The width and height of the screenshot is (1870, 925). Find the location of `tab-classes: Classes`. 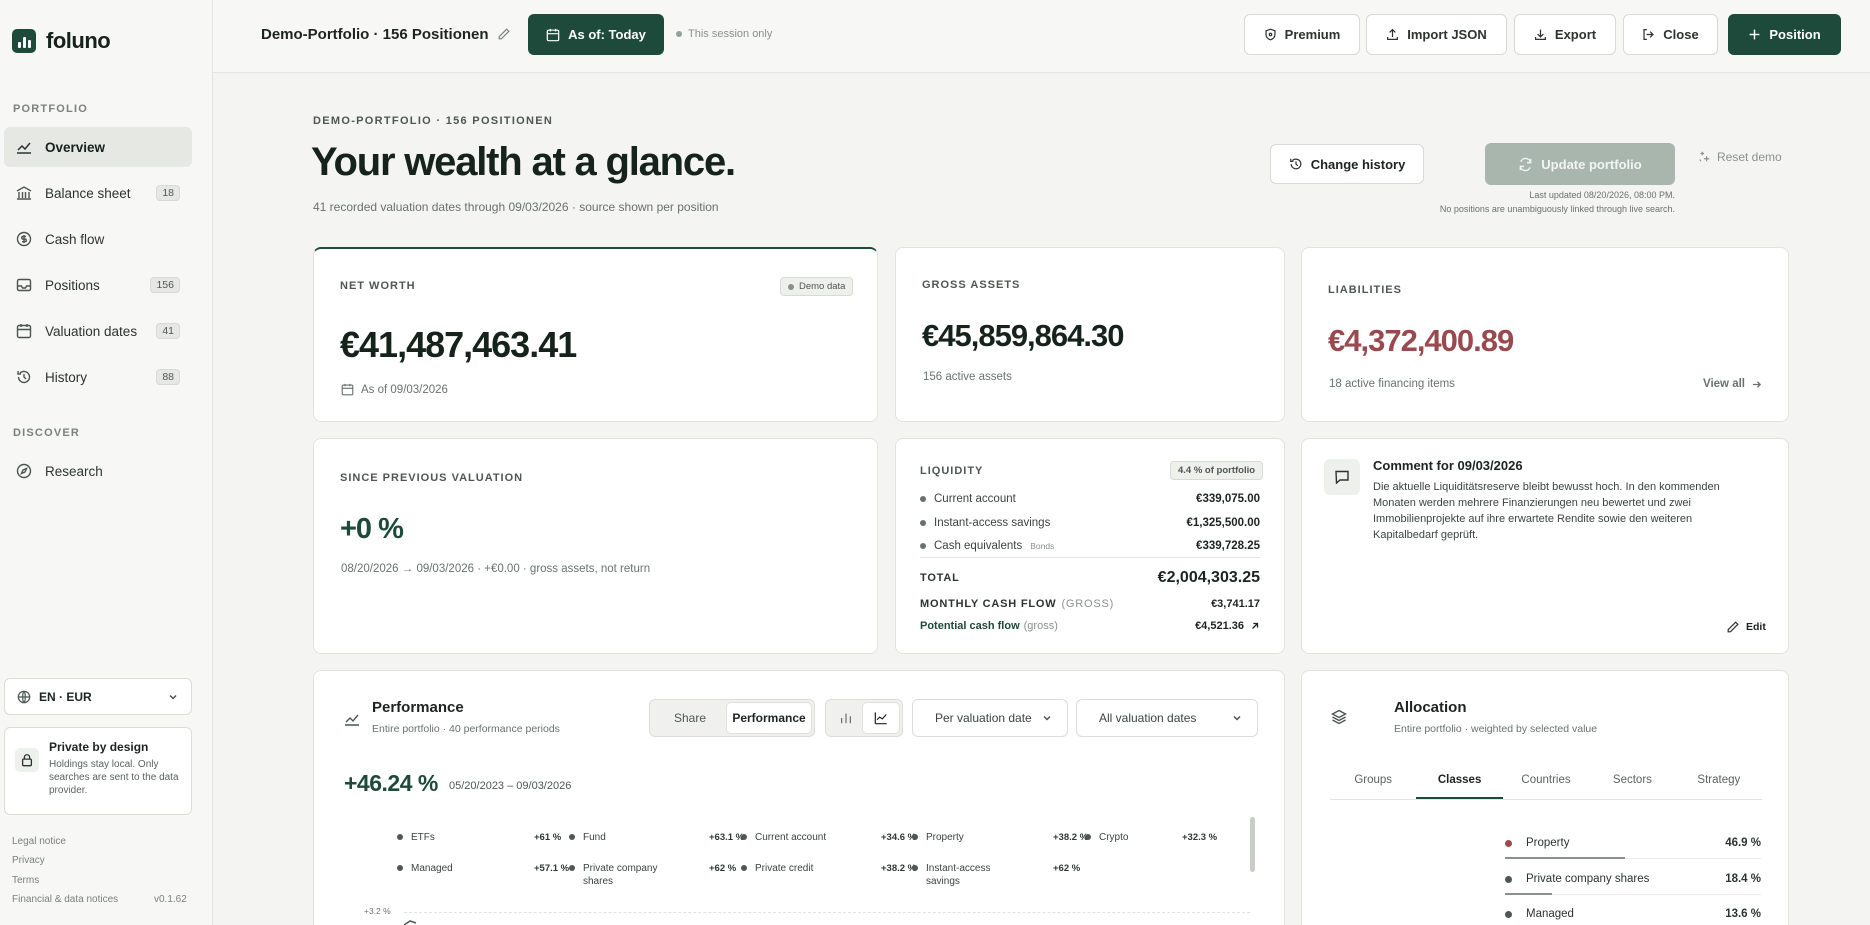

tab-classes: Classes is located at coordinates (1459, 782).